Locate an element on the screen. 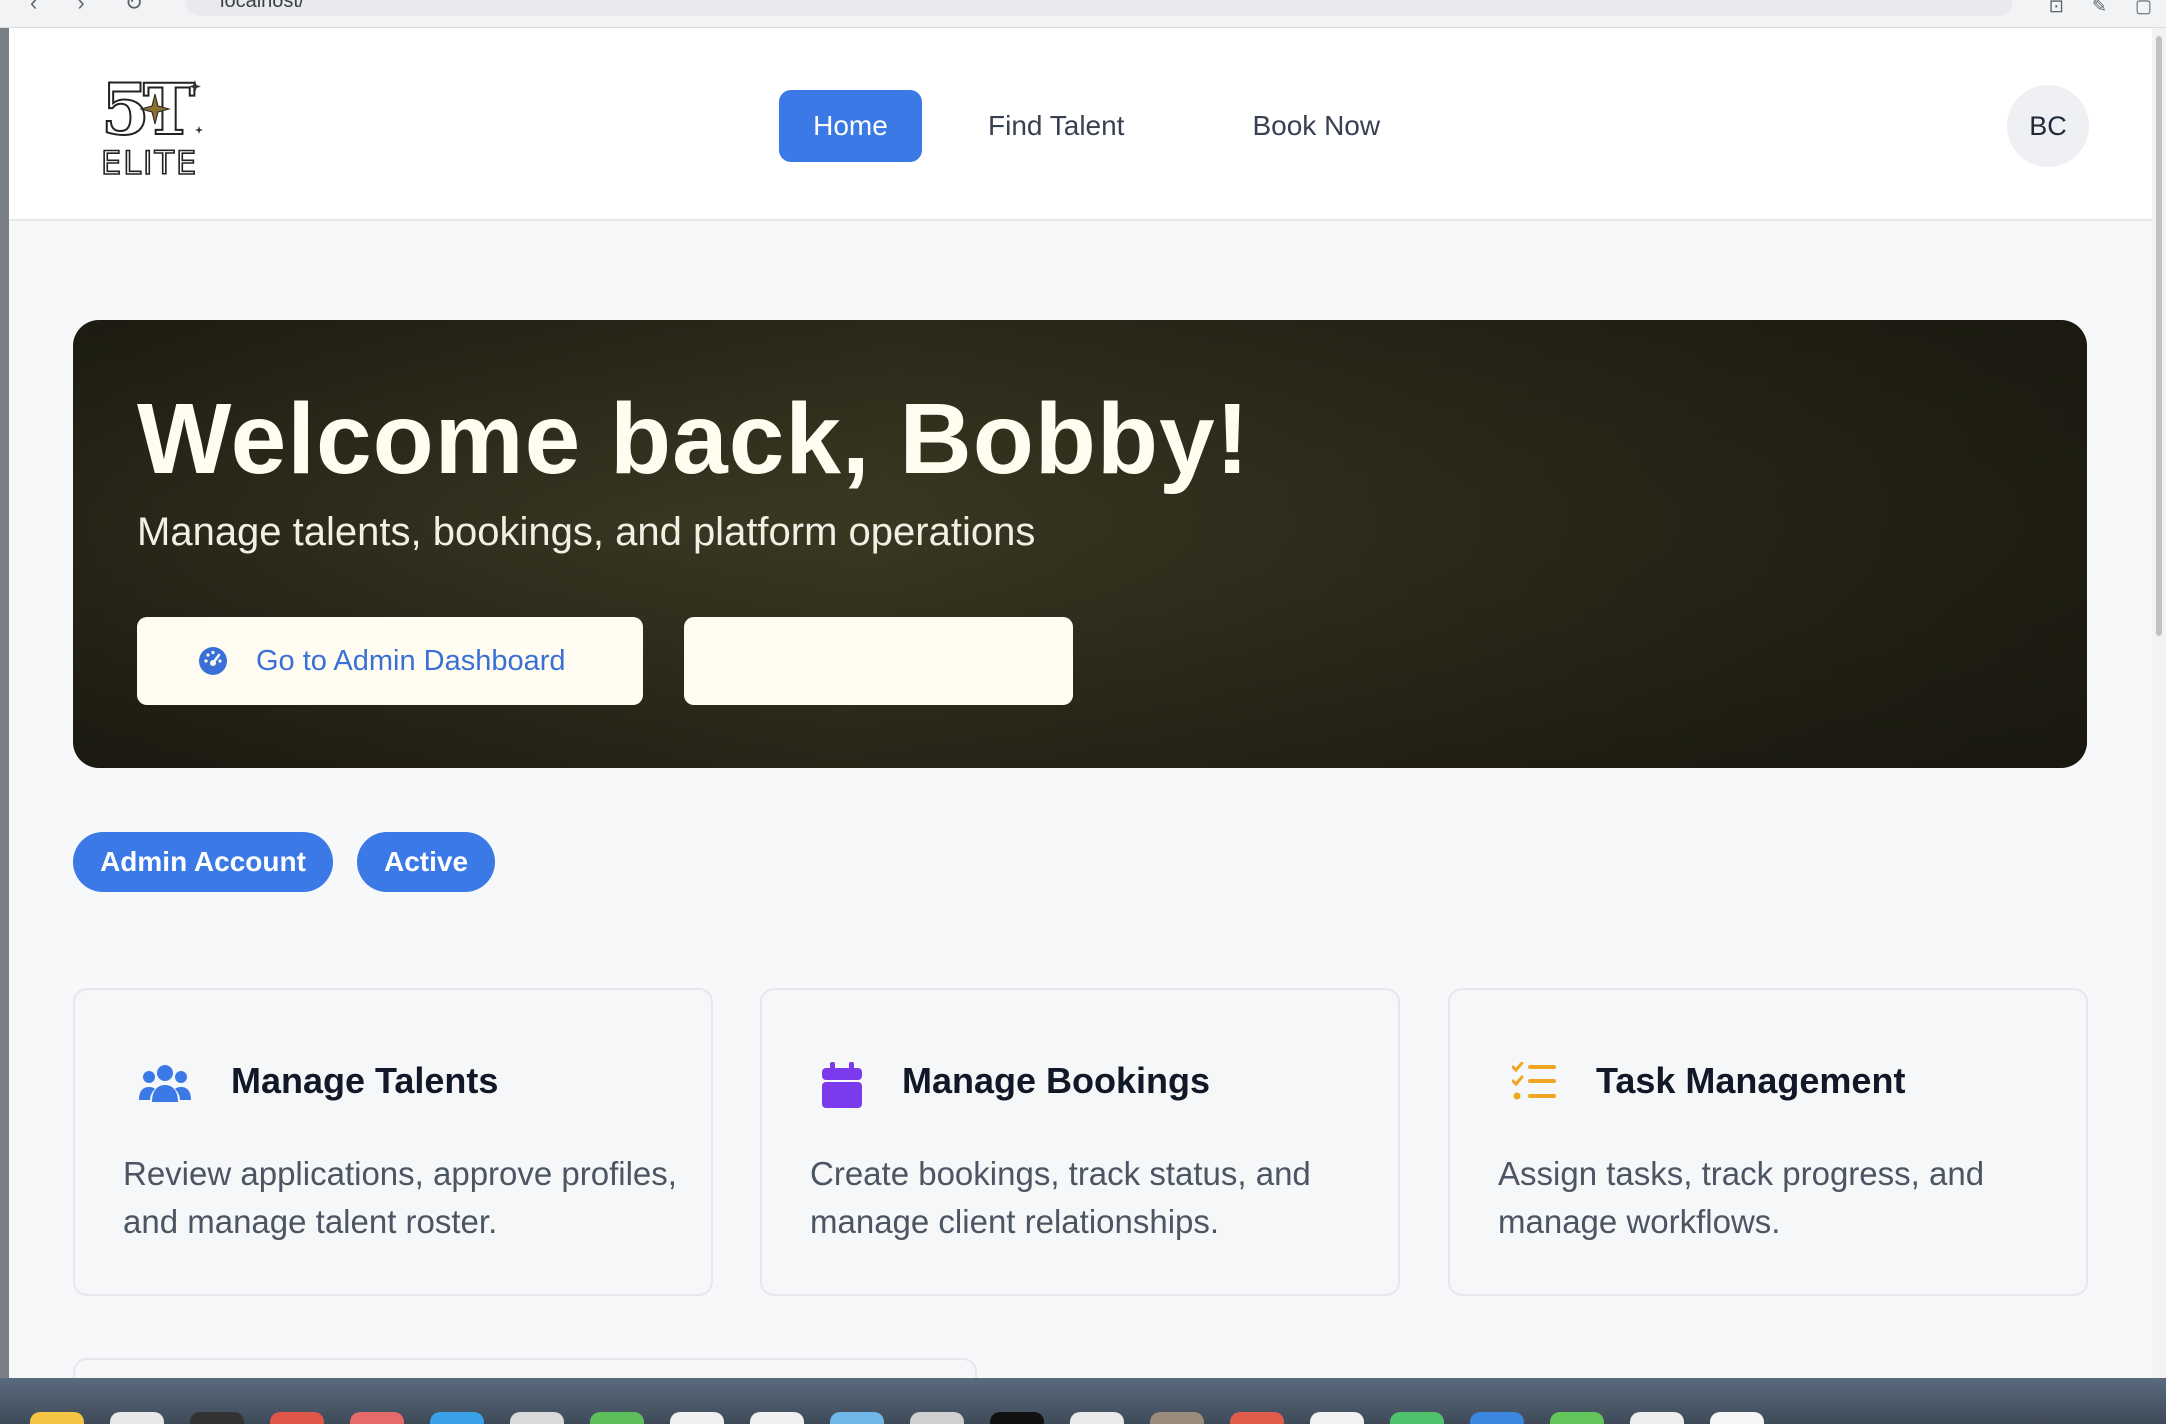  nav-find-talent: Find Talent is located at coordinates (1056, 126).